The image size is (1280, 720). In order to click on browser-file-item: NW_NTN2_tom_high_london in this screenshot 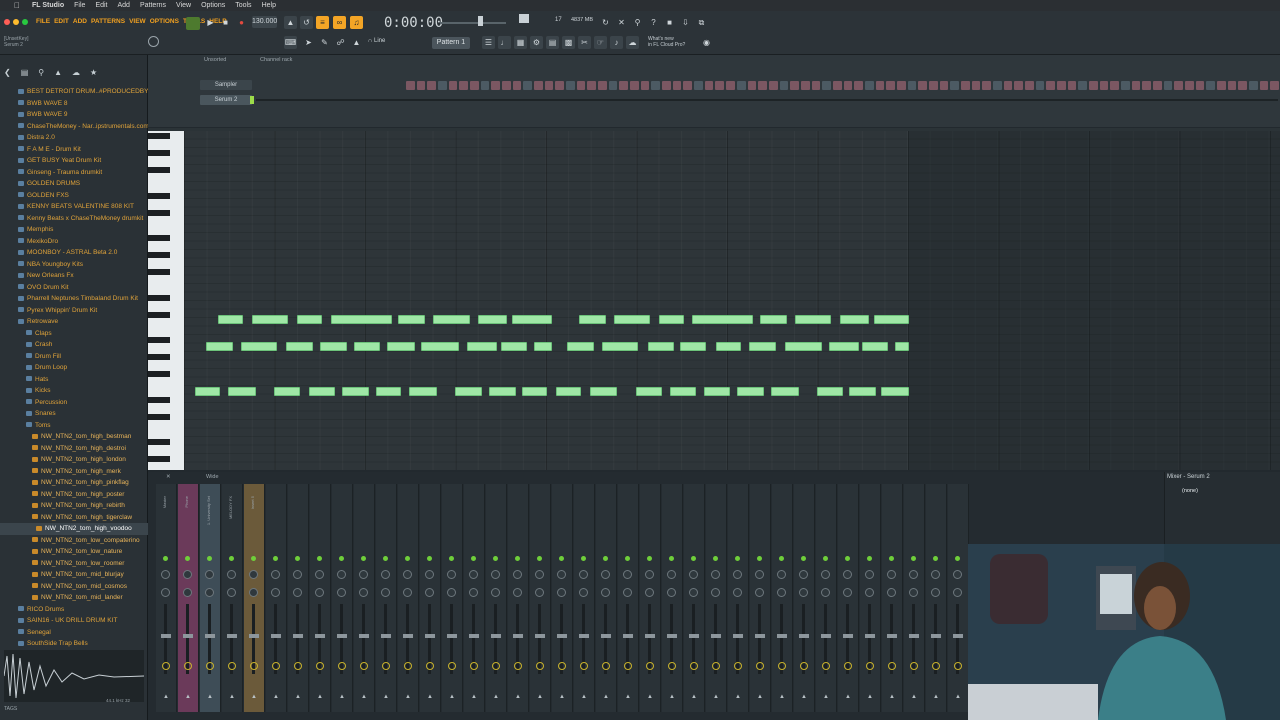, I will do `click(74, 460)`.